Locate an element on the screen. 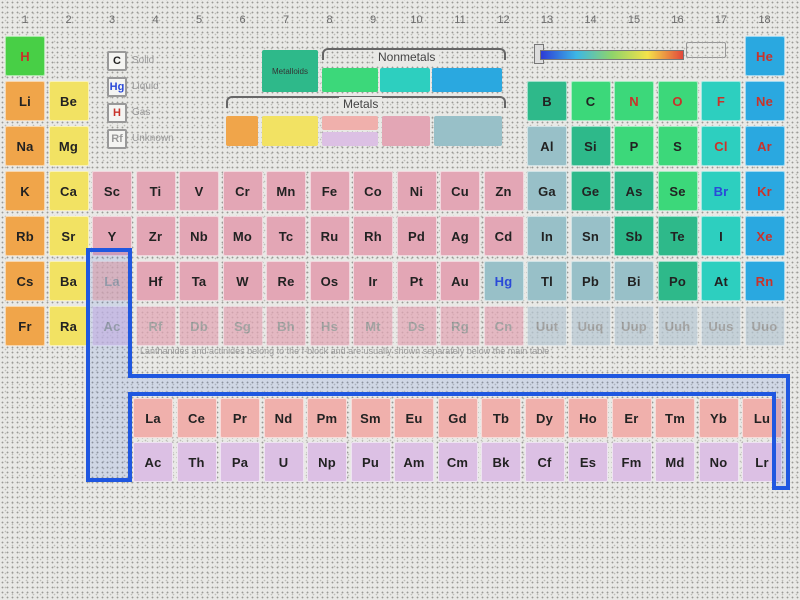 Image resolution: width=800 pixels, height=600 pixels. element-pd: Pd is located at coordinates (416, 236).